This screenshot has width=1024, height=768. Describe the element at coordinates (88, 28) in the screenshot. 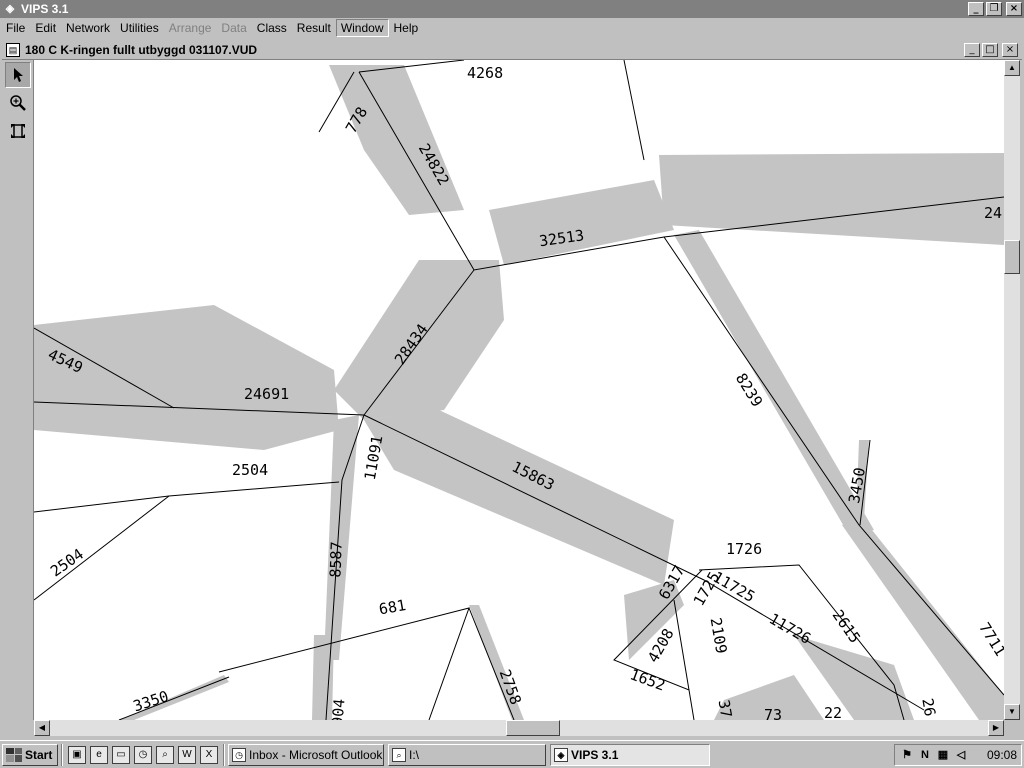

I see `menu-network: Network` at that location.